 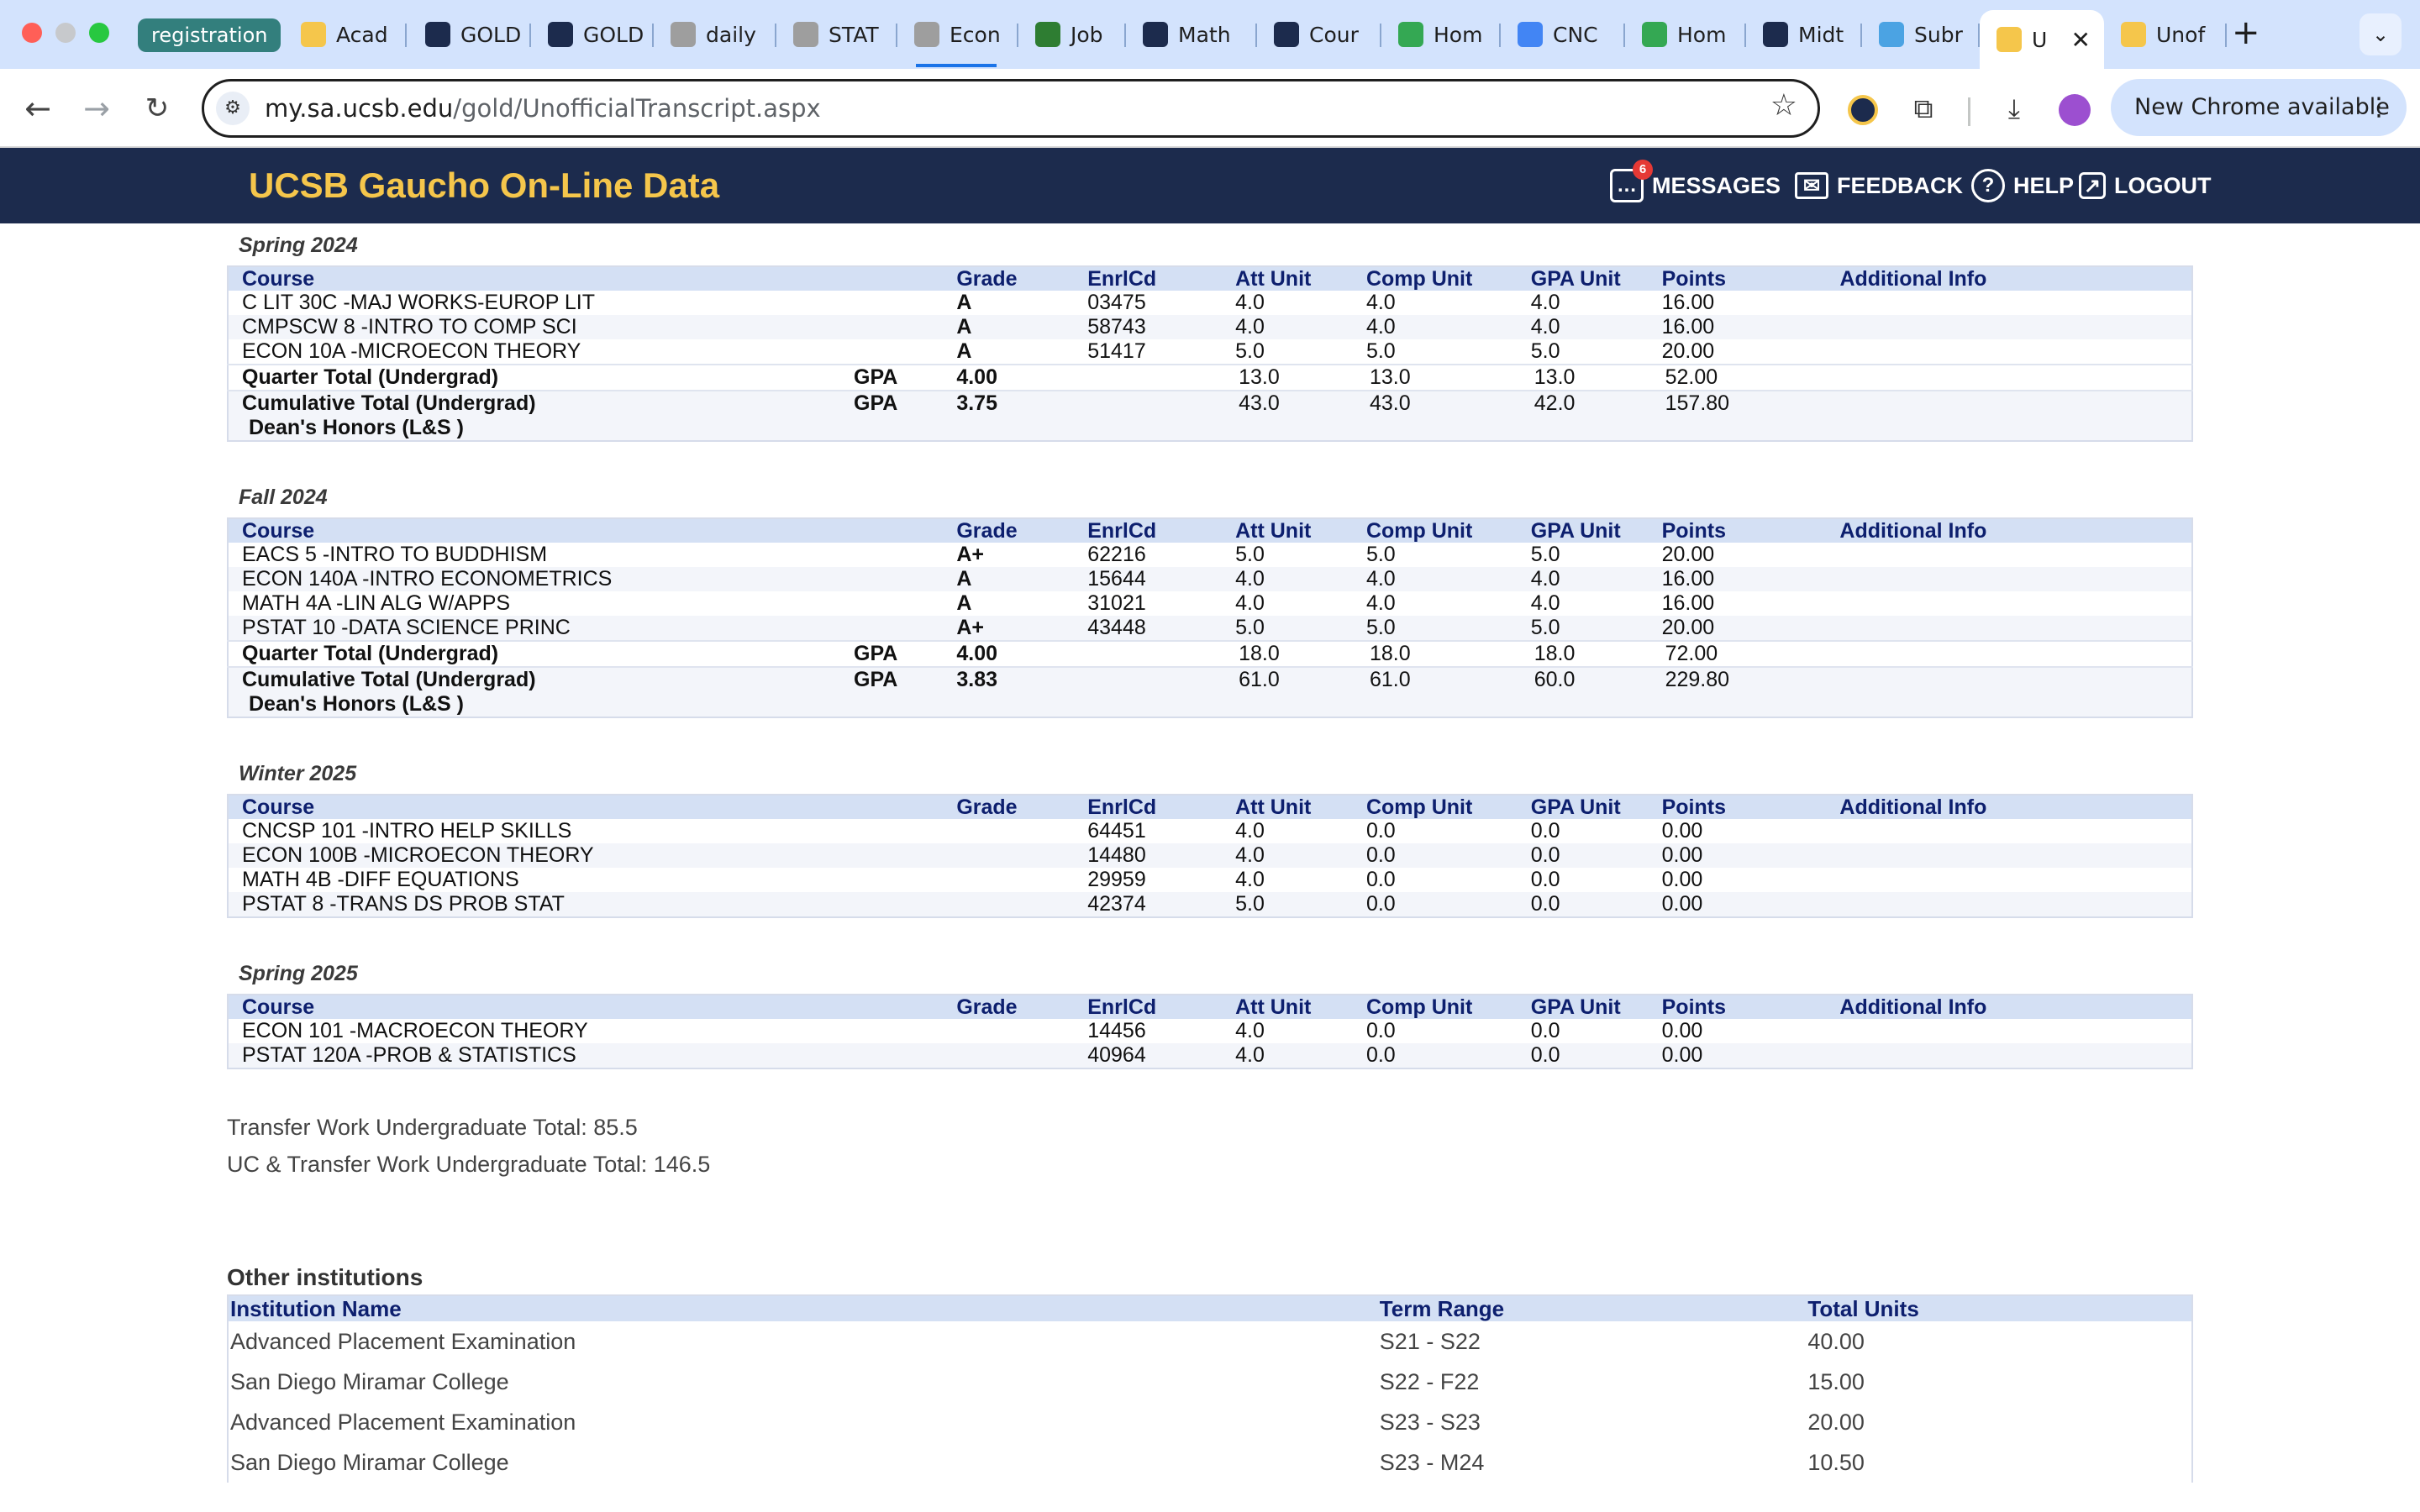 What do you see at coordinates (1836, 1462) in the screenshot?
I see `total-units: 10.50` at bounding box center [1836, 1462].